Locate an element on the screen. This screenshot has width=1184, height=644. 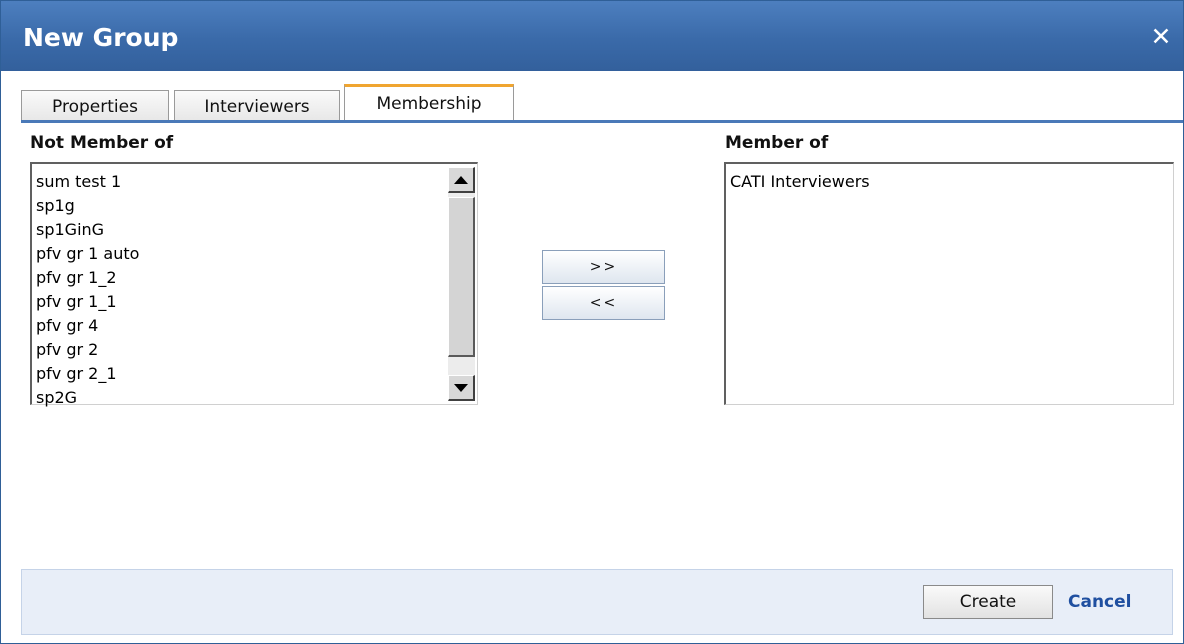
scroll-up-button is located at coordinates (461, 180).